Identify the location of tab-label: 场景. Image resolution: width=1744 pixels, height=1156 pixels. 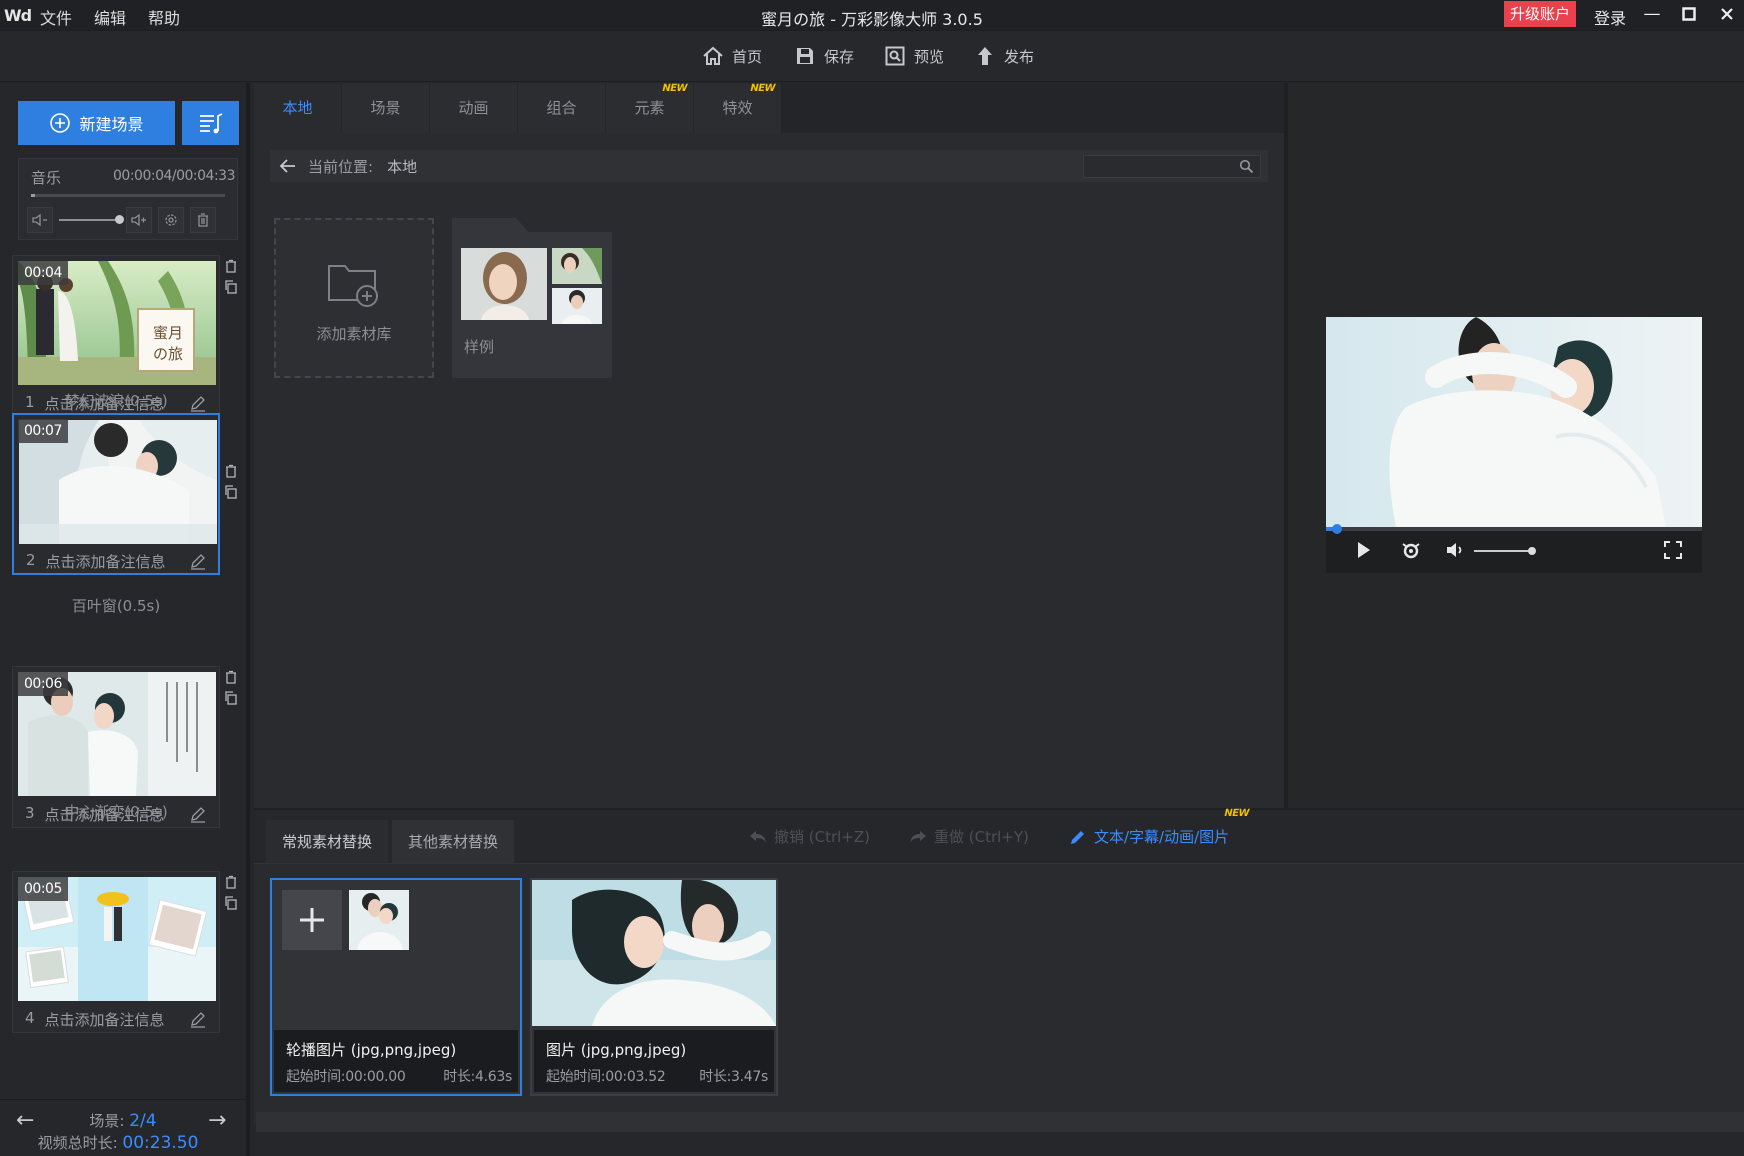
(385, 108).